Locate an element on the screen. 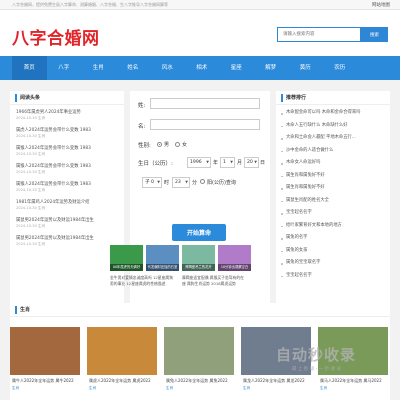 This screenshot has width=400, height=400. gender-male-label: 男 is located at coordinates (167, 145).